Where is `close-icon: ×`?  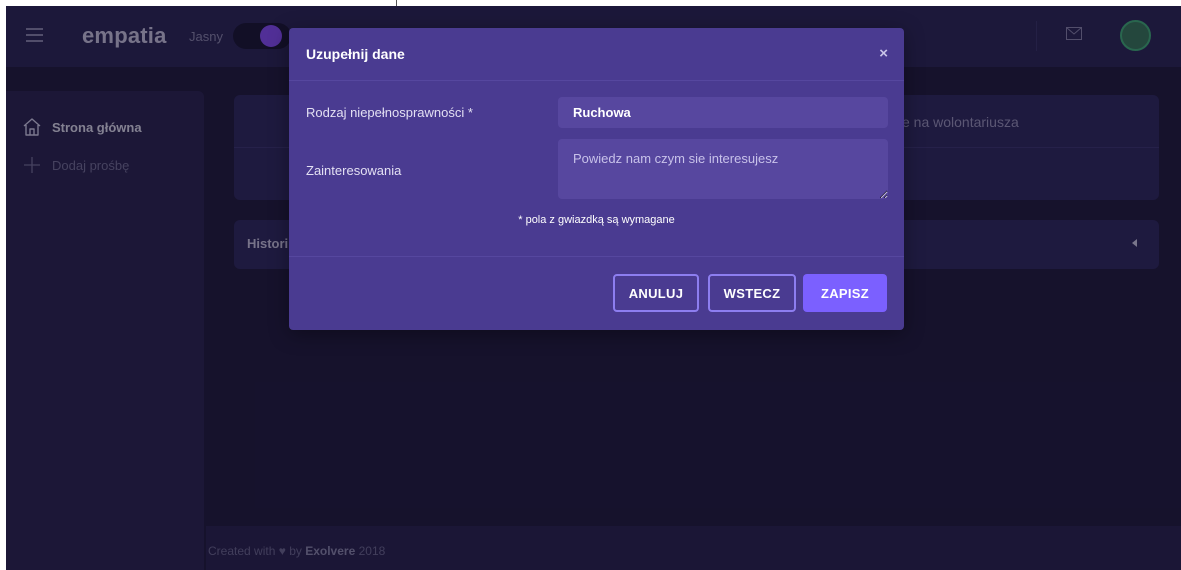
close-icon: × is located at coordinates (883, 53).